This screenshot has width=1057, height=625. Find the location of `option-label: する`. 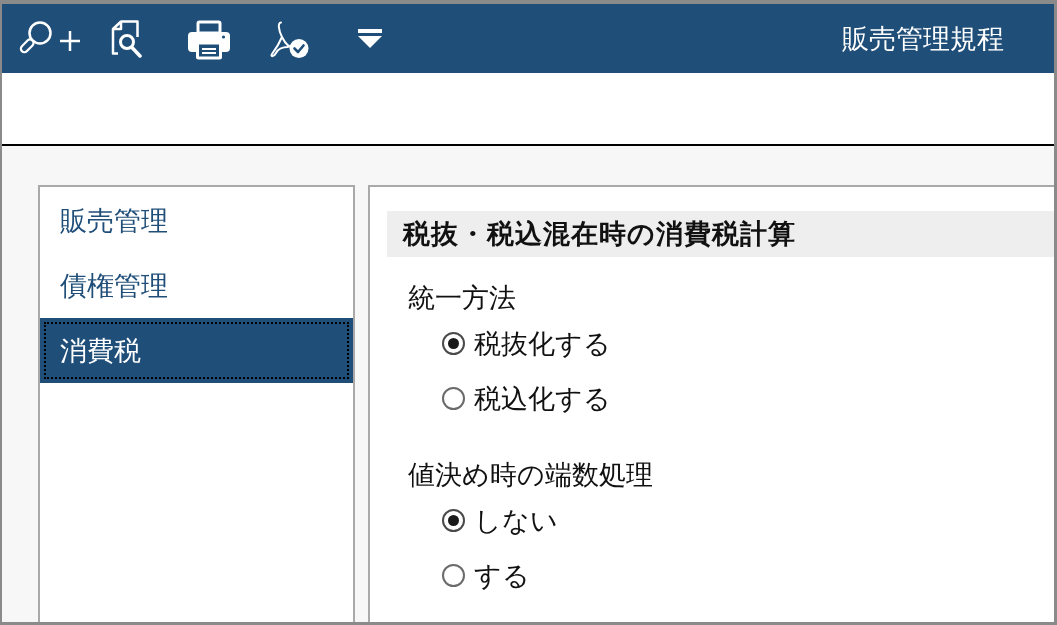

option-label: する is located at coordinates (502, 575).